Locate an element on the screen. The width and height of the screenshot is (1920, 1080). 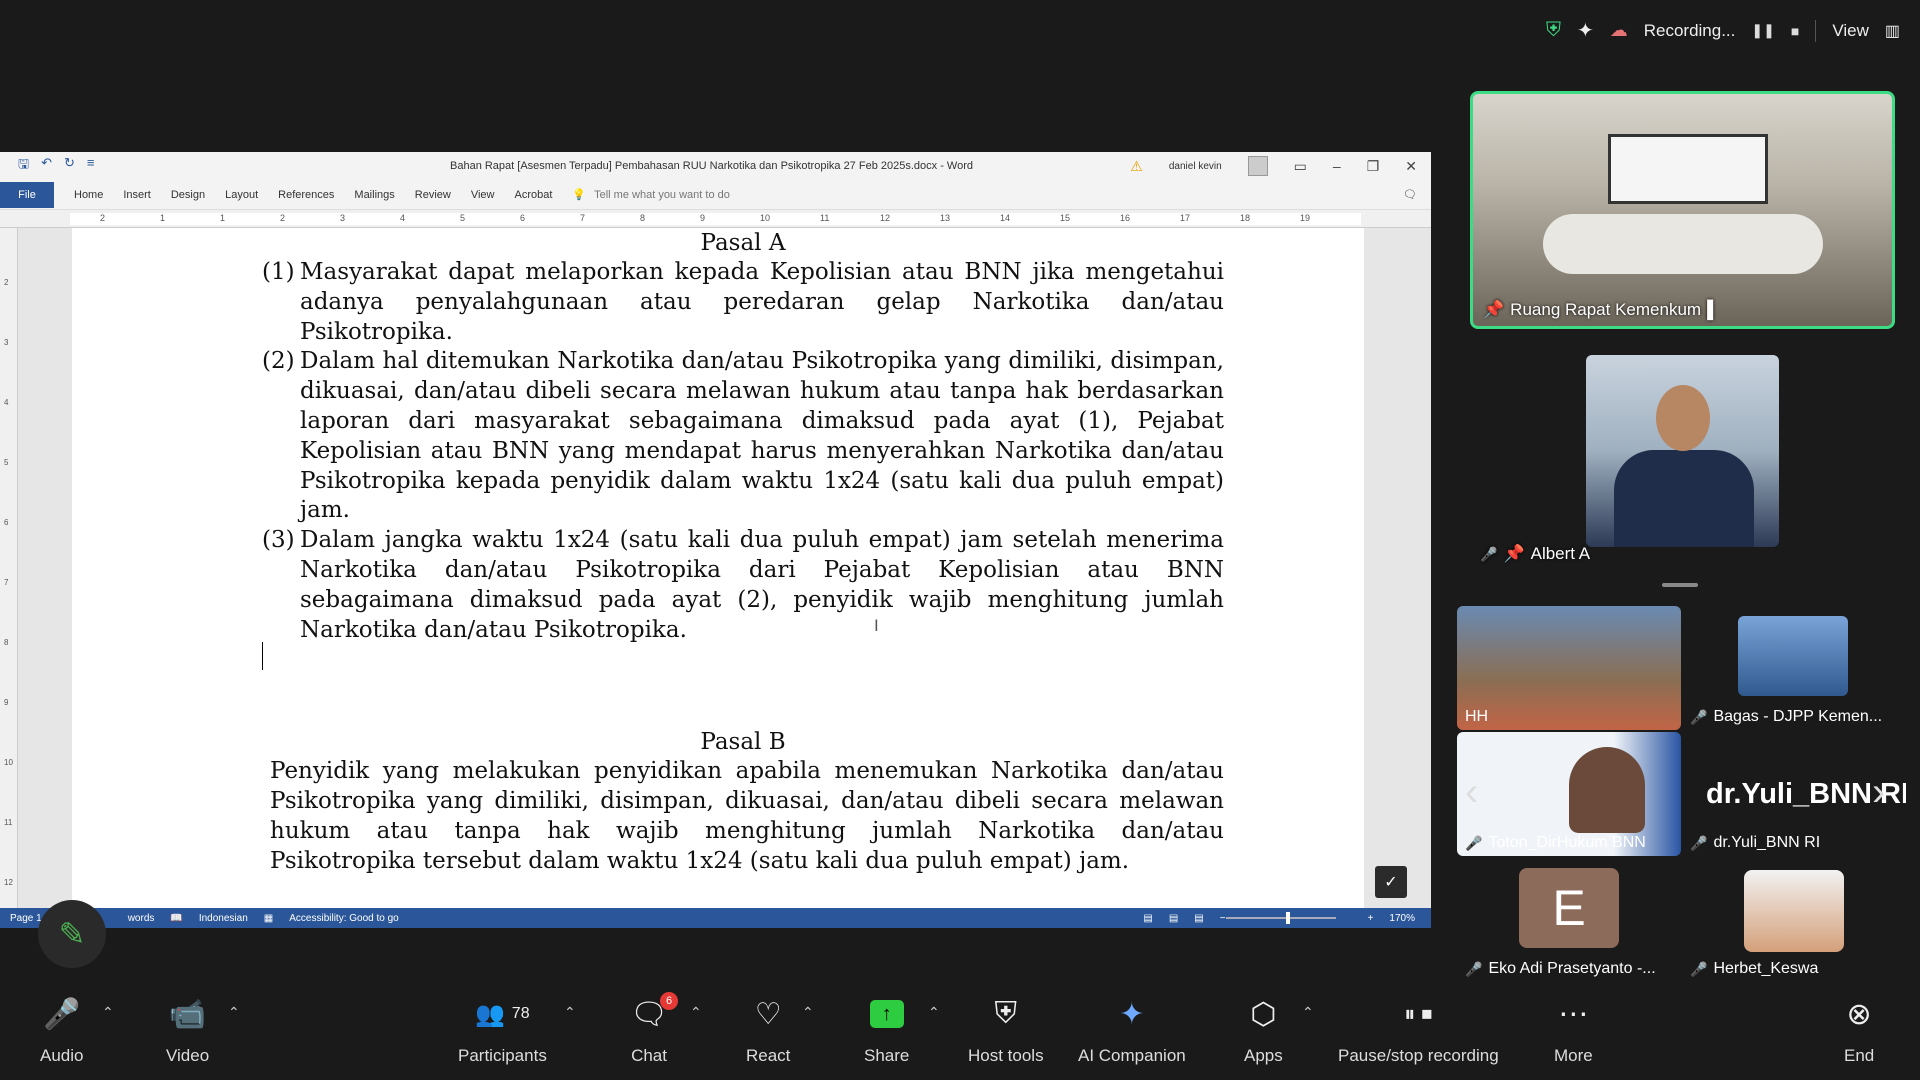
status-accessibility: Accessibility: Good to go is located at coordinates (344, 918).